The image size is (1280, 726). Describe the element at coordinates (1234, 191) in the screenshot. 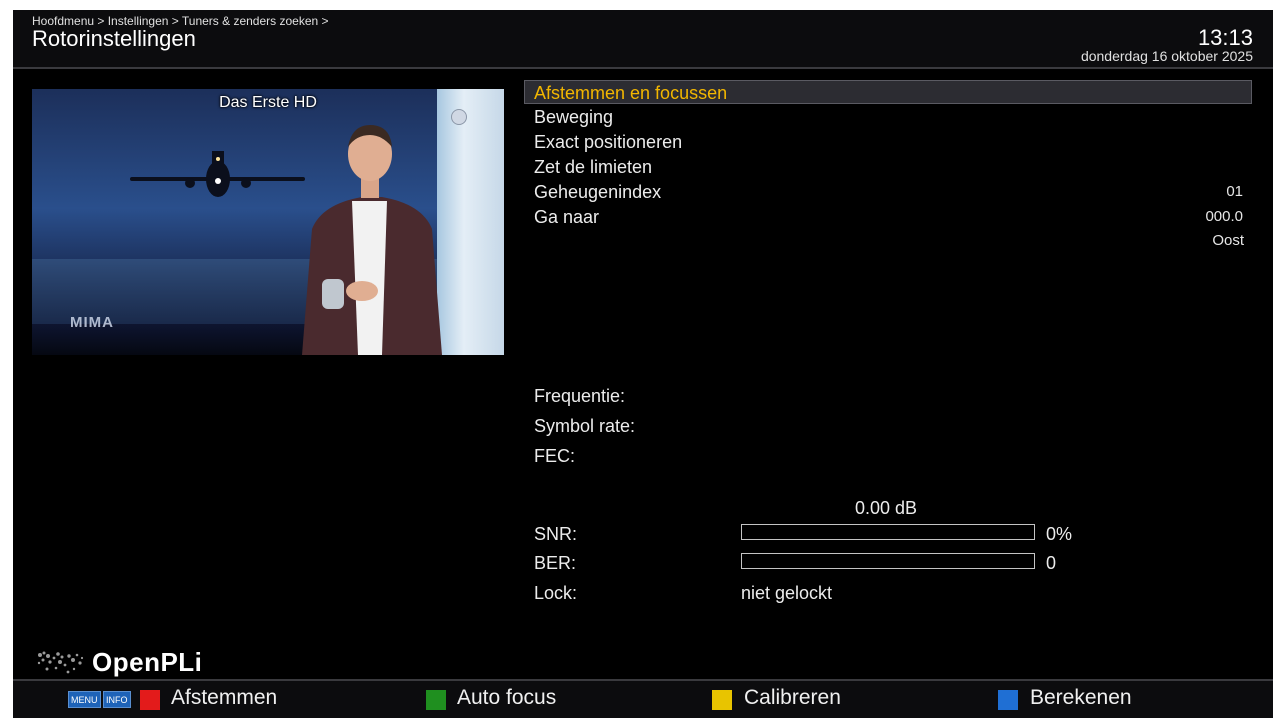

I see `memory-index-value: 01` at that location.